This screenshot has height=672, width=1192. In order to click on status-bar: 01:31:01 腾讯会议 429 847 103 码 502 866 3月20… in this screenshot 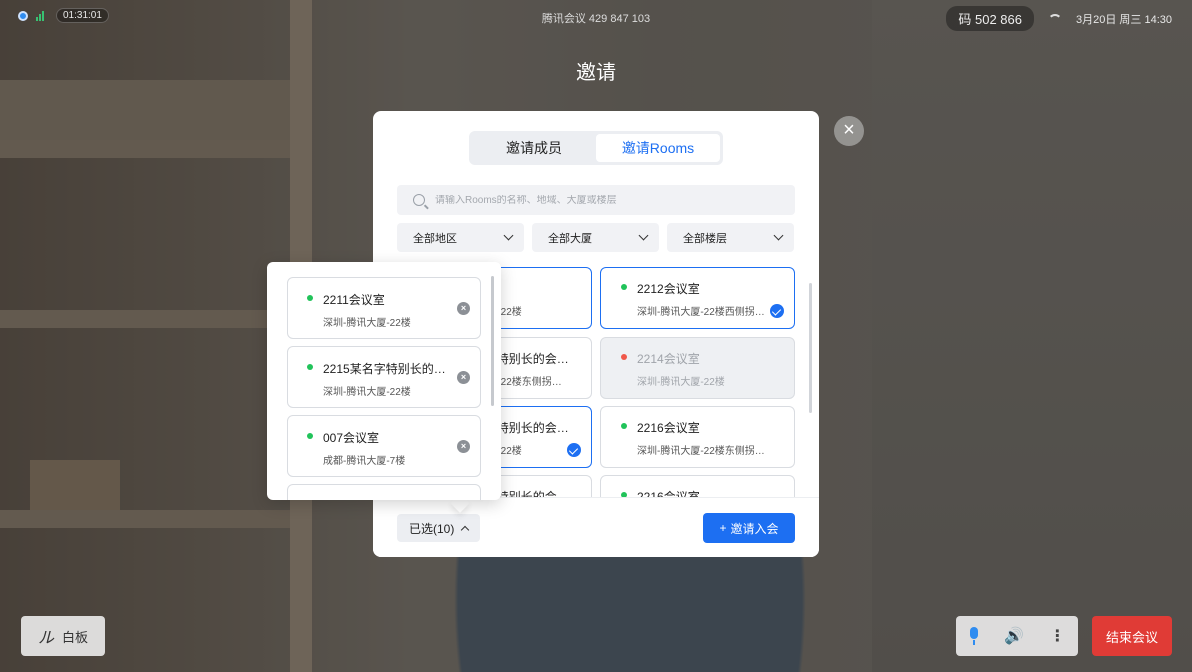, I will do `click(596, 16)`.